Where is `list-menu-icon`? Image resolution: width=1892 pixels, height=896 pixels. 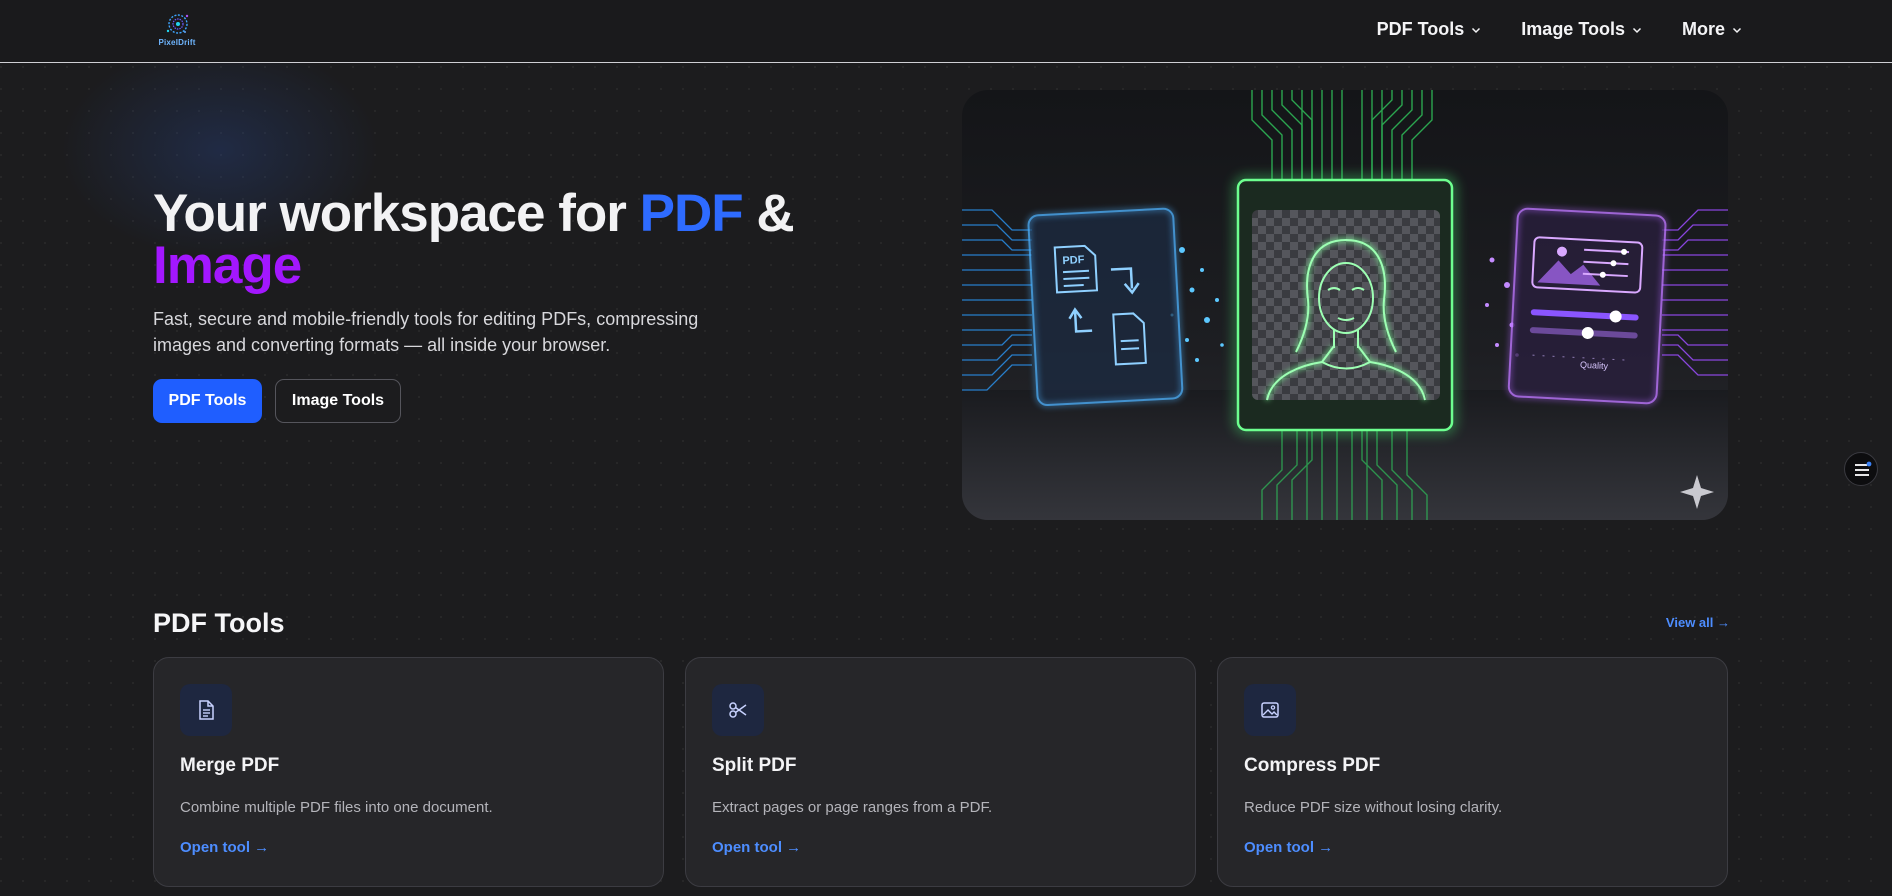 list-menu-icon is located at coordinates (1863, 468).